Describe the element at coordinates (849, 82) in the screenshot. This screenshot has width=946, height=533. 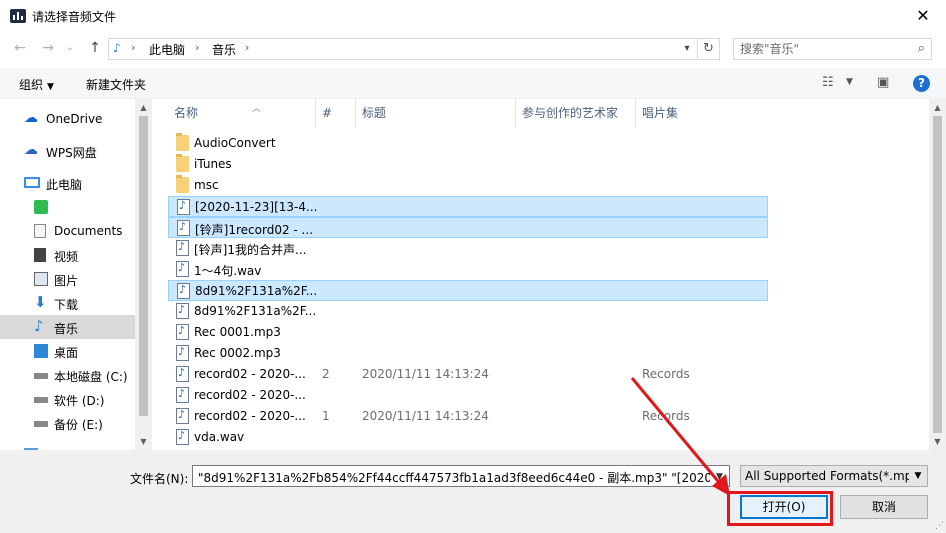
I see `chevron-down-icon: ▼` at that location.